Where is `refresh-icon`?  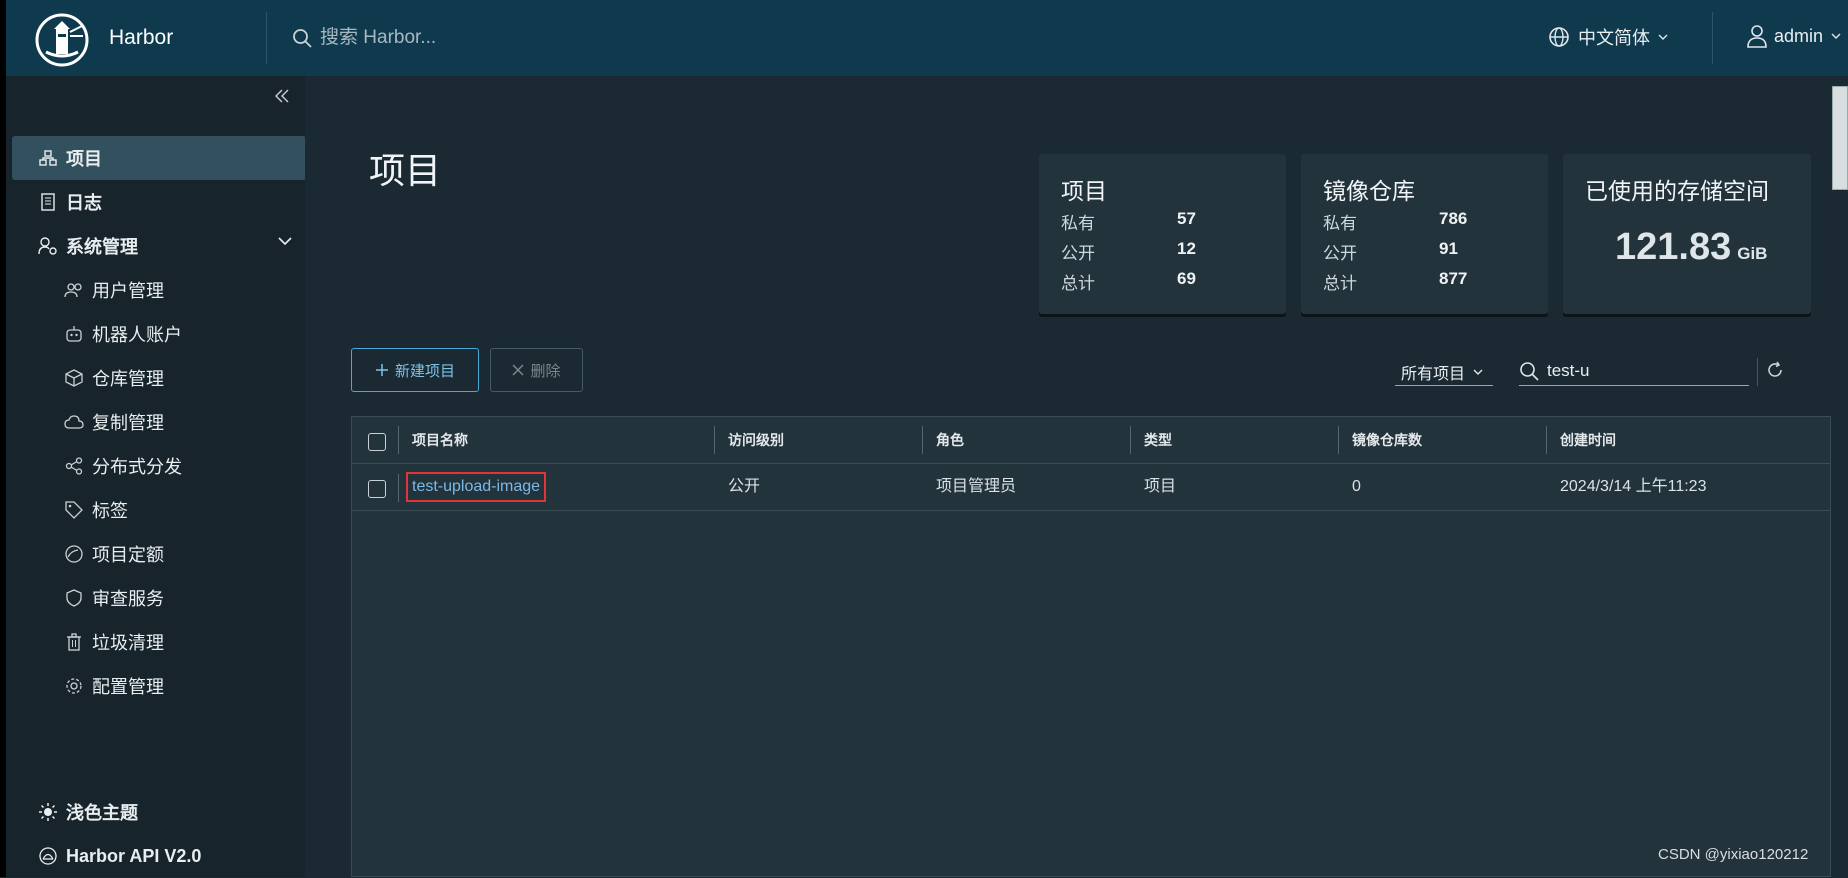 refresh-icon is located at coordinates (1775, 370).